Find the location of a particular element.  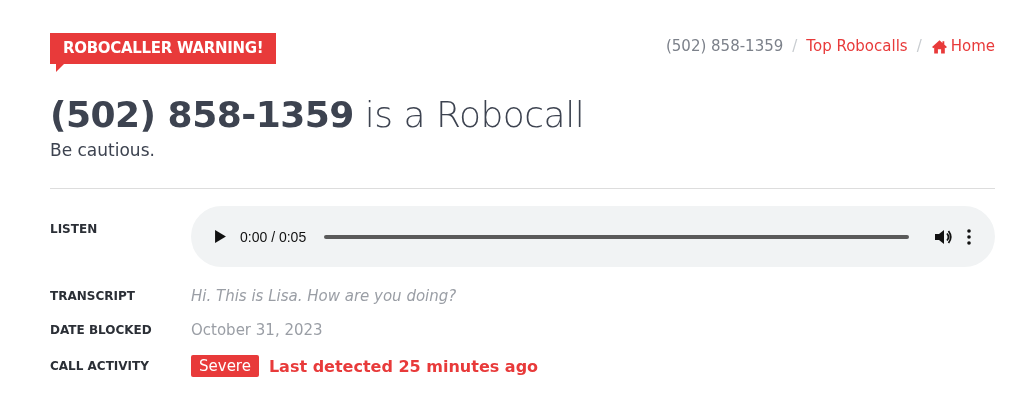

last-detected-text: Last detected 25 minutes ago is located at coordinates (403, 366).